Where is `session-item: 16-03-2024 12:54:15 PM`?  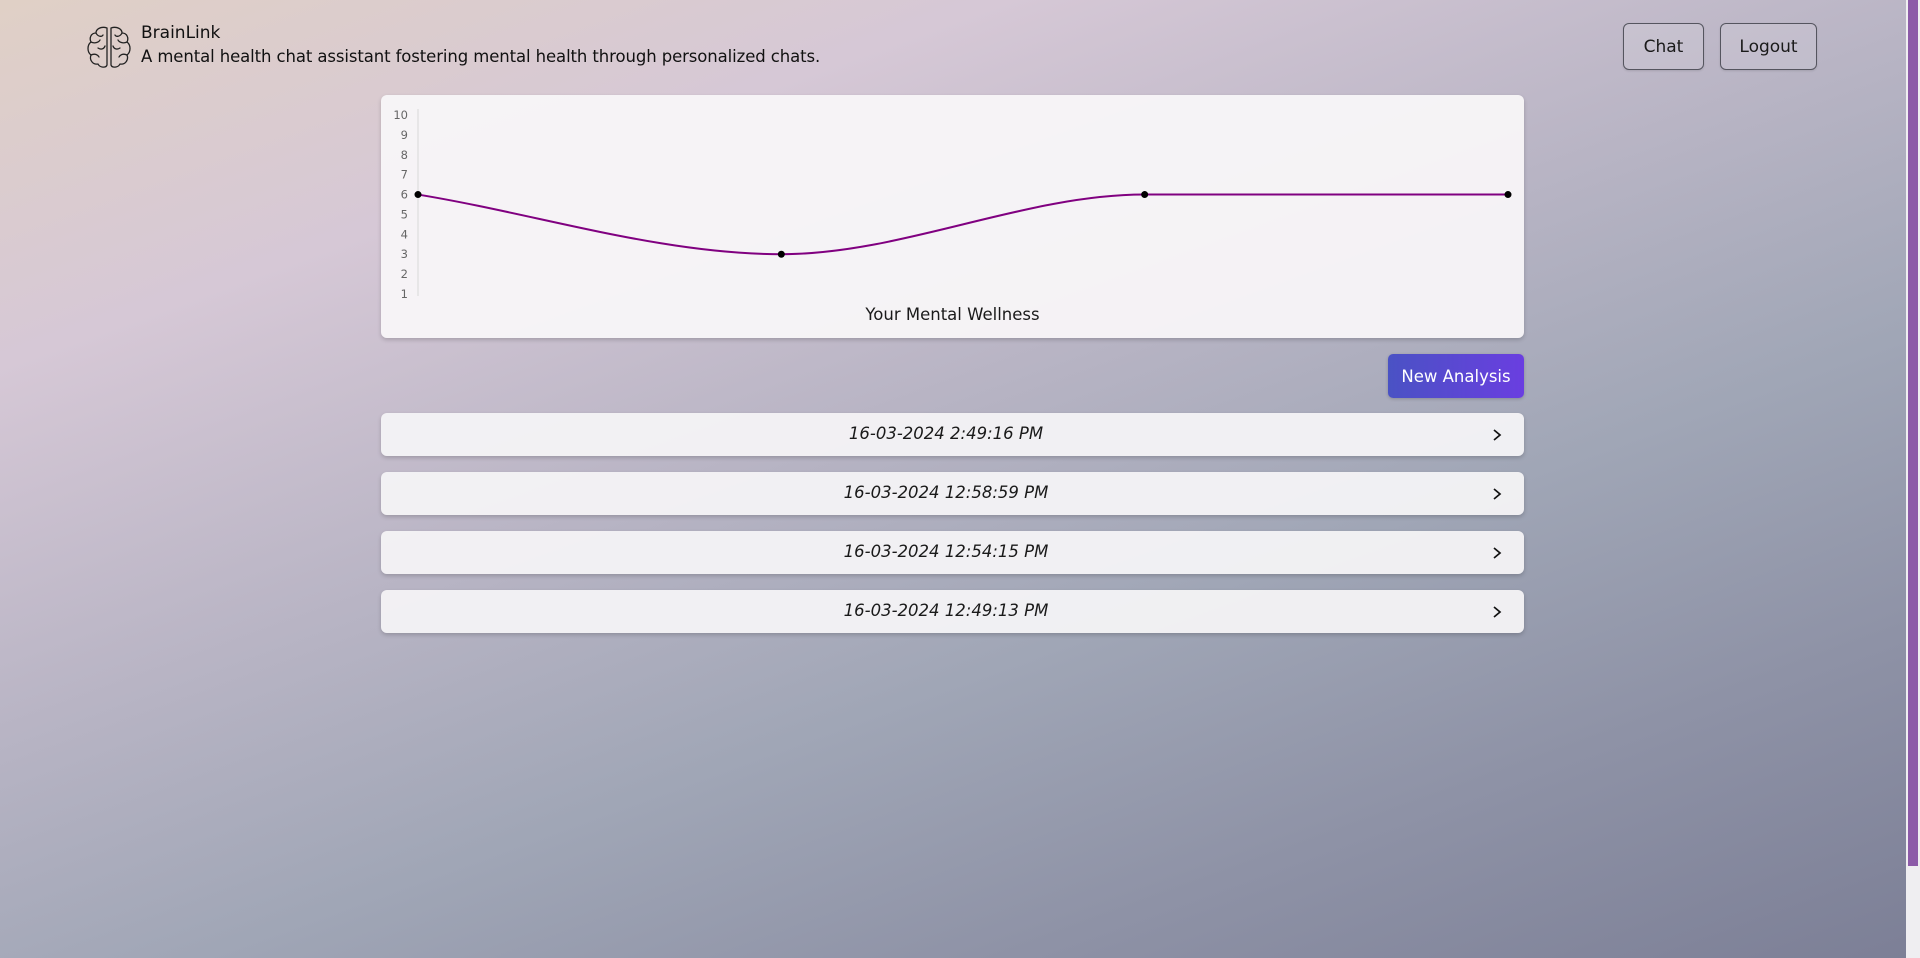 session-item: 16-03-2024 12:54:15 PM is located at coordinates (952, 552).